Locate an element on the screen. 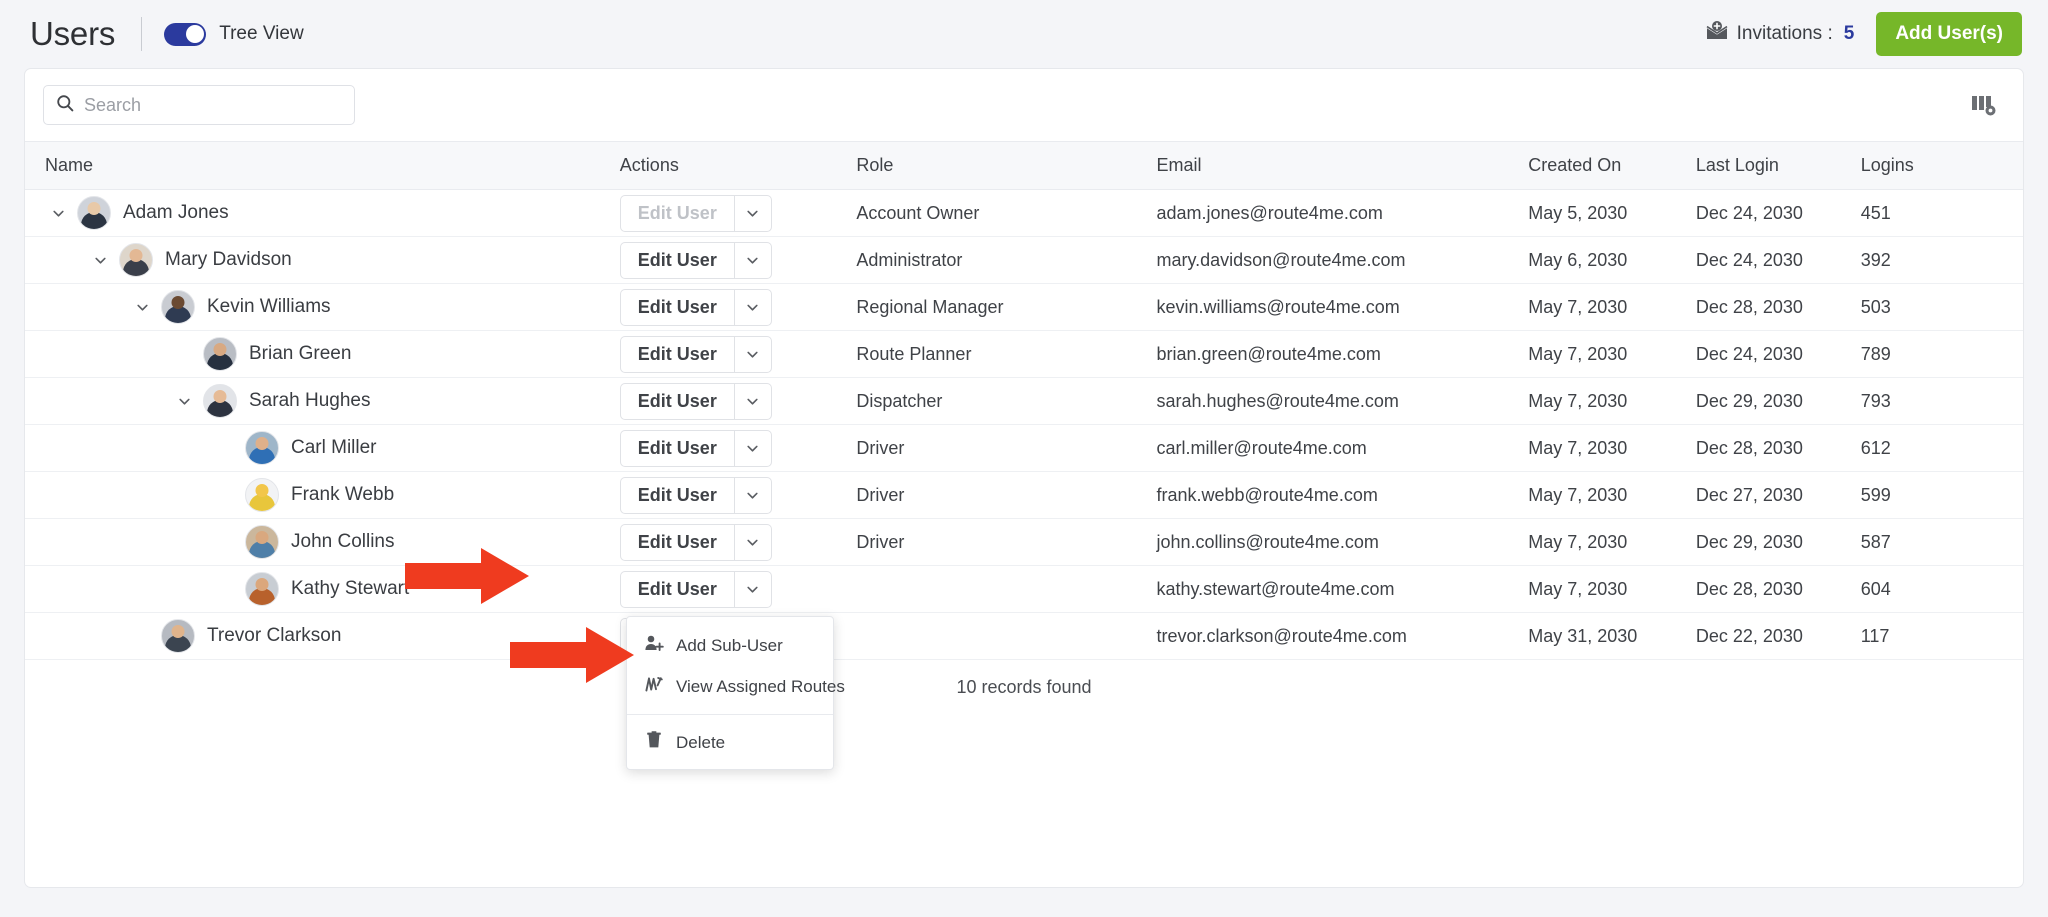 The width and height of the screenshot is (2048, 917). user-name: Kevin Williams is located at coordinates (269, 306).